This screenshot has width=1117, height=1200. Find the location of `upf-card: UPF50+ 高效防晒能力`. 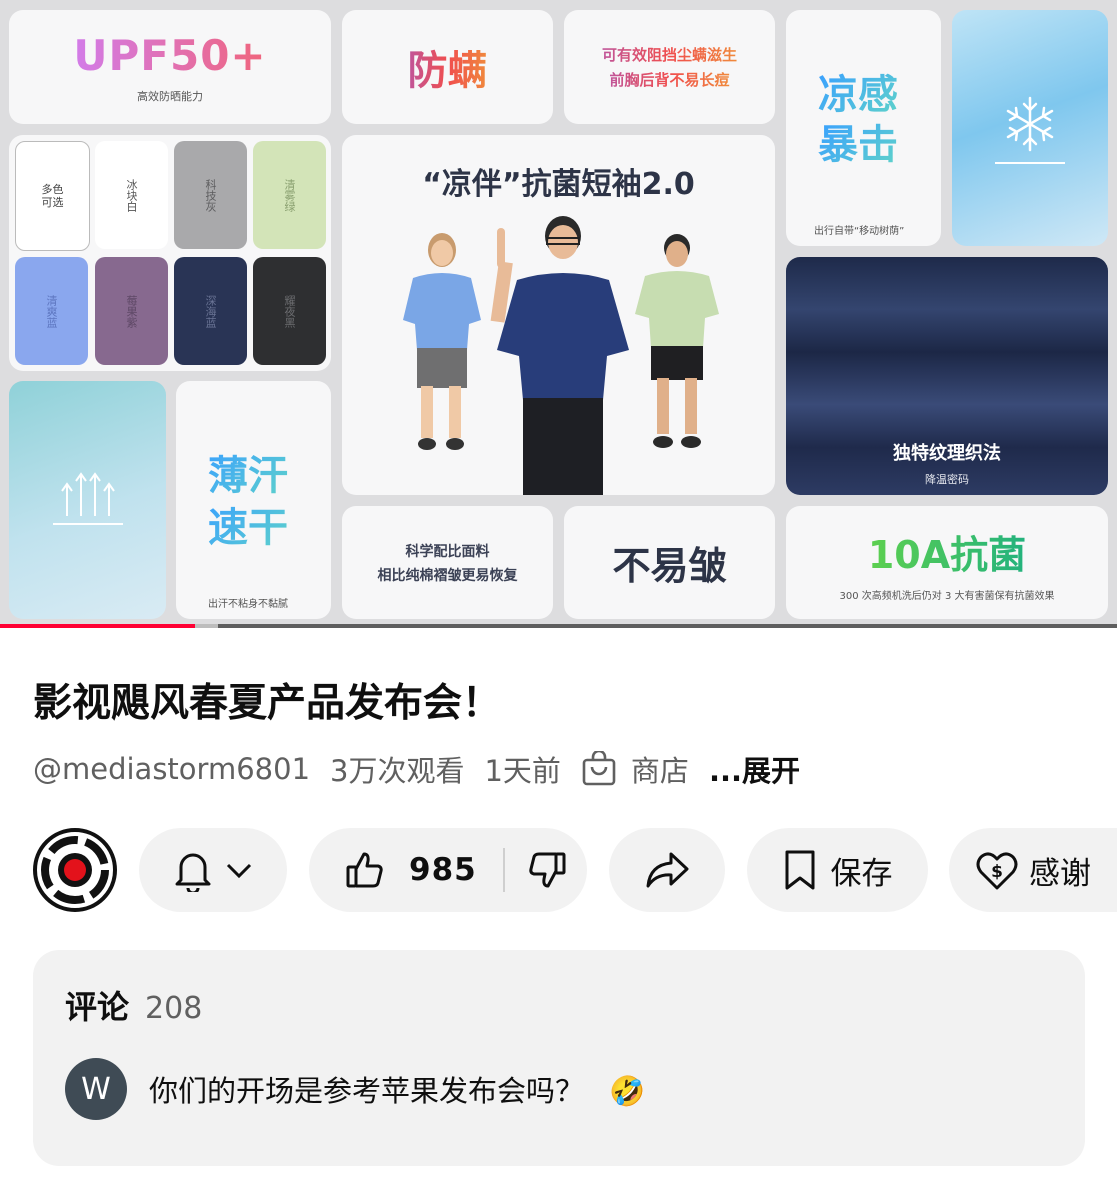

upf-card: UPF50+ 高效防晒能力 is located at coordinates (170, 67).